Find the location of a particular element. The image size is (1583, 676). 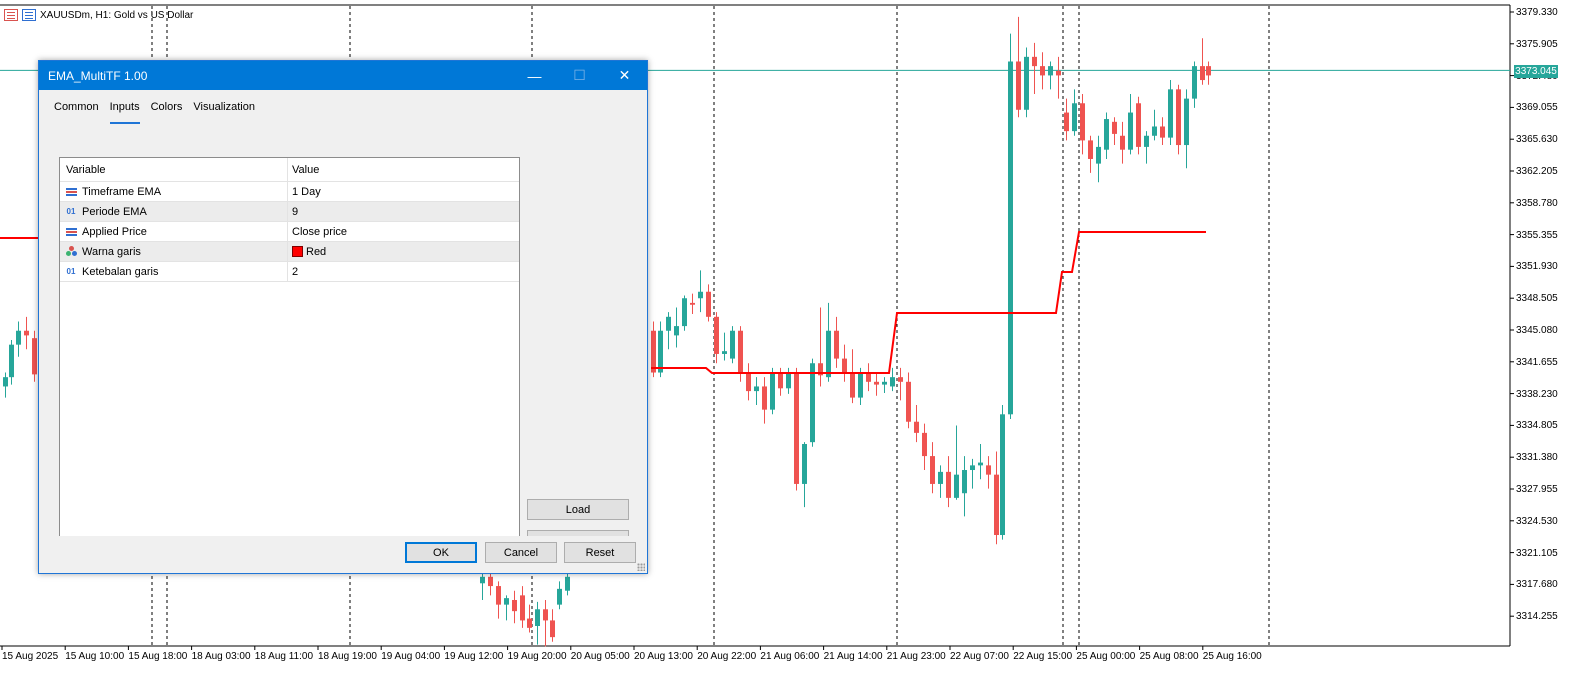

table-row: Applied Price Close price is located at coordinates (289, 232).